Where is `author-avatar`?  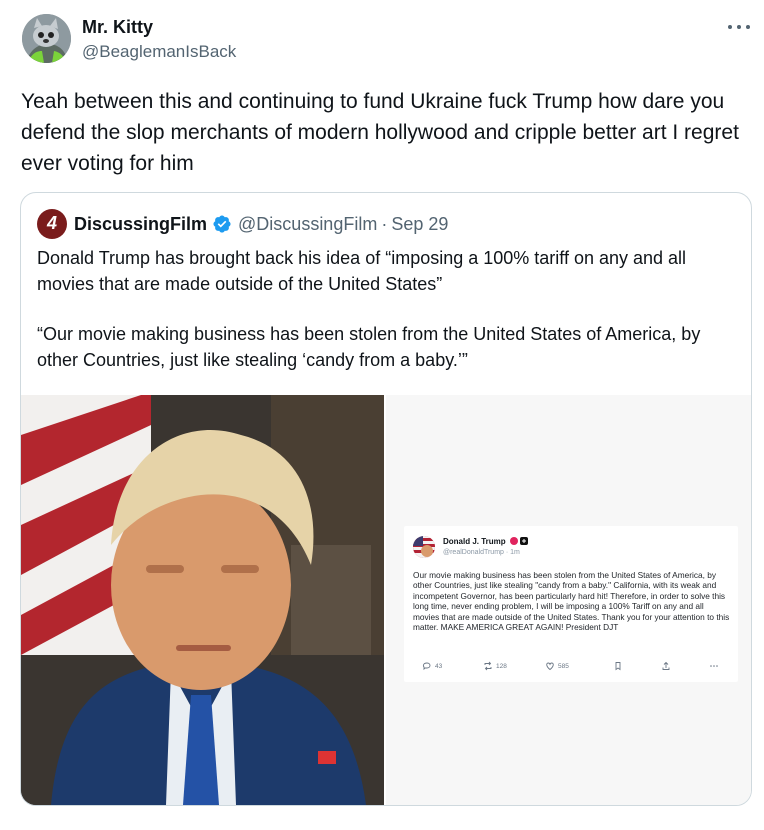 author-avatar is located at coordinates (46, 38).